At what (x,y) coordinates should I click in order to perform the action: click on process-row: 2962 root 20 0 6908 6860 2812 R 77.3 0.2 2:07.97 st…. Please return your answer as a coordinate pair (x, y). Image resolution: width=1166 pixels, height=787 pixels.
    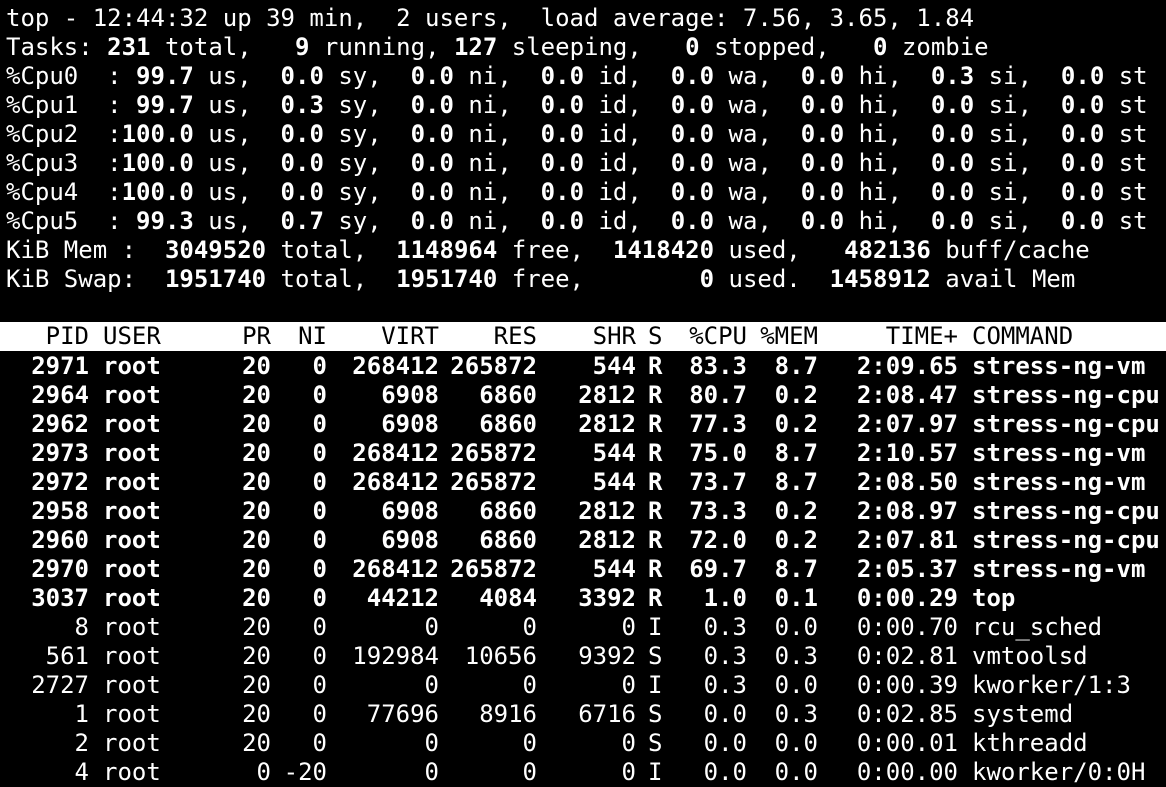
    Looking at the image, I should click on (583, 424).